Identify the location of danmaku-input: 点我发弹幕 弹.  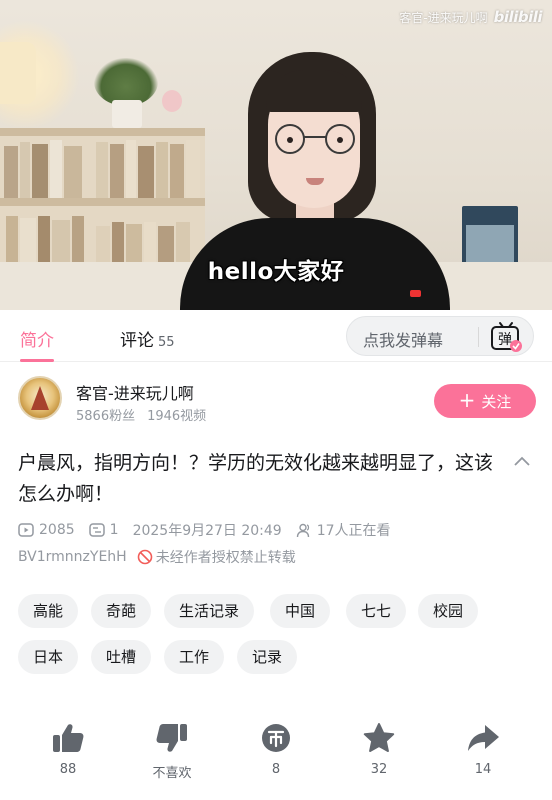
(440, 336).